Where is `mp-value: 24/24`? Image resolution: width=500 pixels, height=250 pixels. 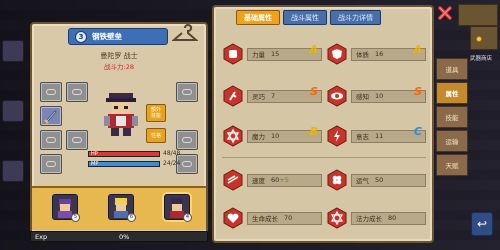 mp-value: 24/24 is located at coordinates (172, 163).